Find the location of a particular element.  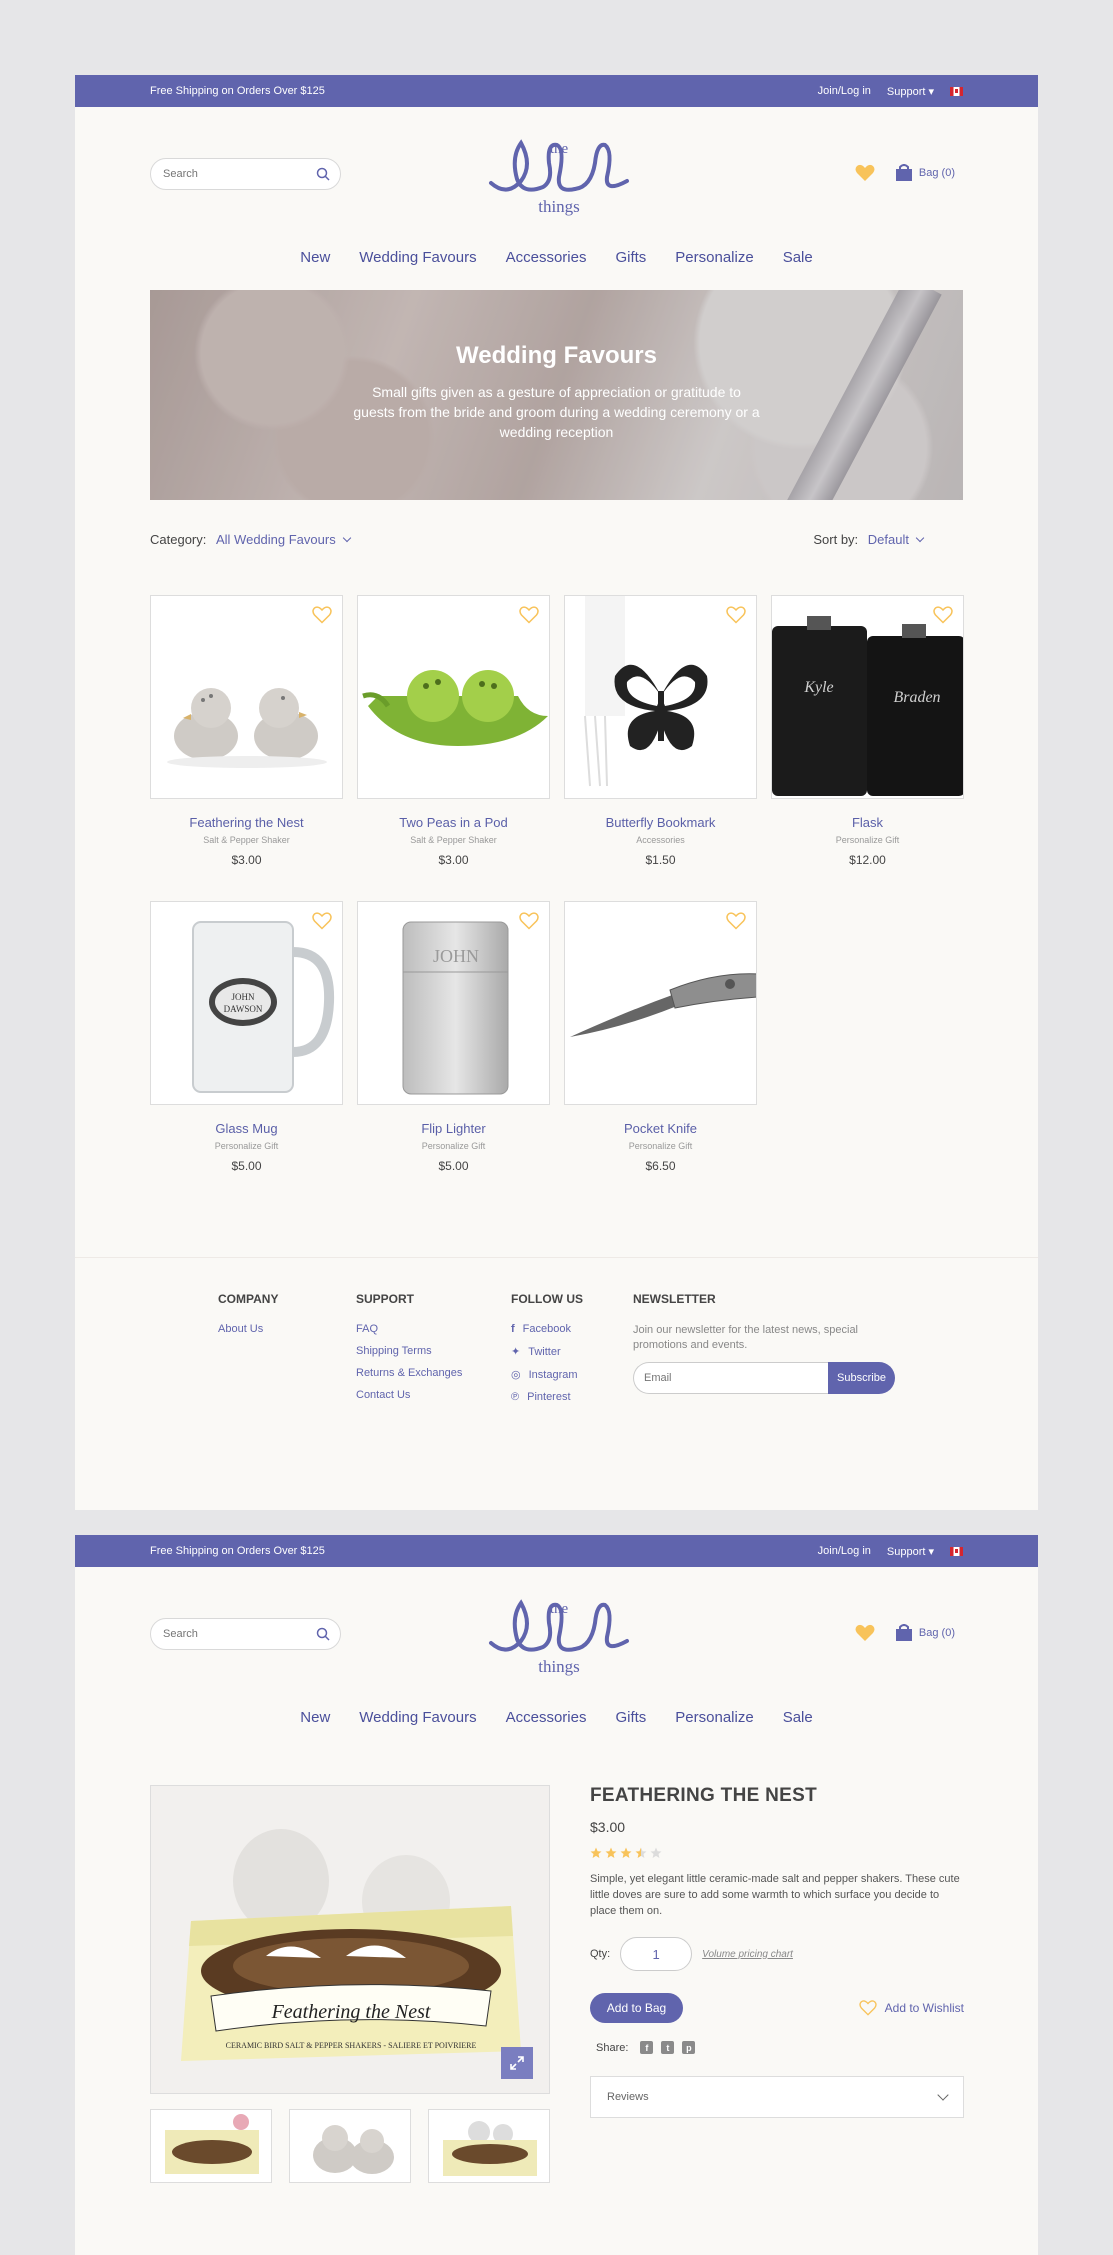

newsletter-email-input is located at coordinates (730, 1378).